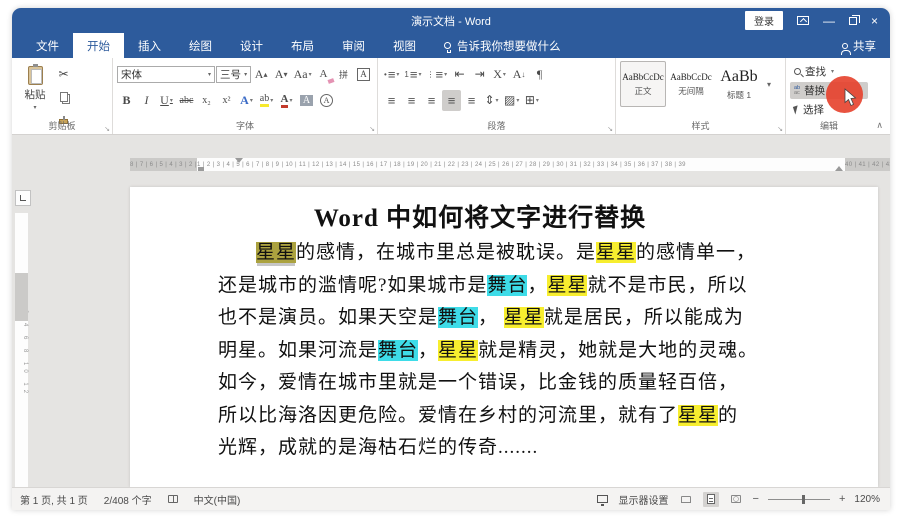  I want to click on font-size-combo: 三号 ▾, so click(233, 74).